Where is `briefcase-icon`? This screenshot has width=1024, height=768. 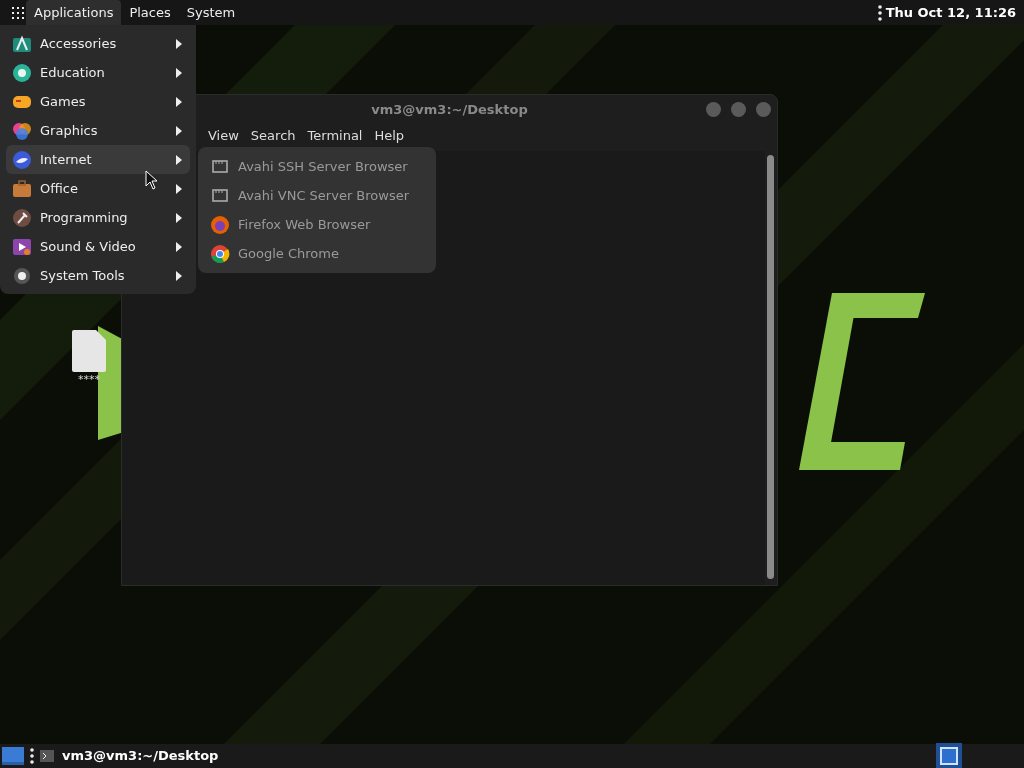
briefcase-icon is located at coordinates (22, 188).